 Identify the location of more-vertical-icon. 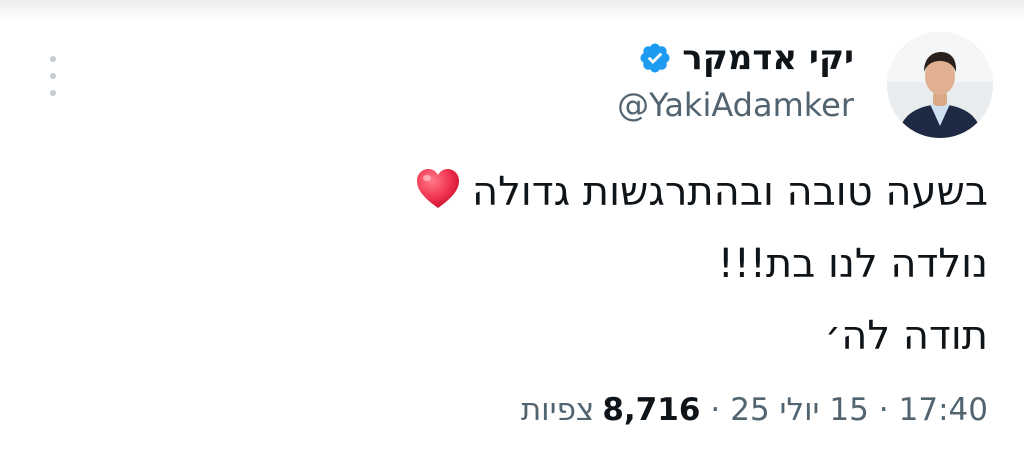
(53, 59).